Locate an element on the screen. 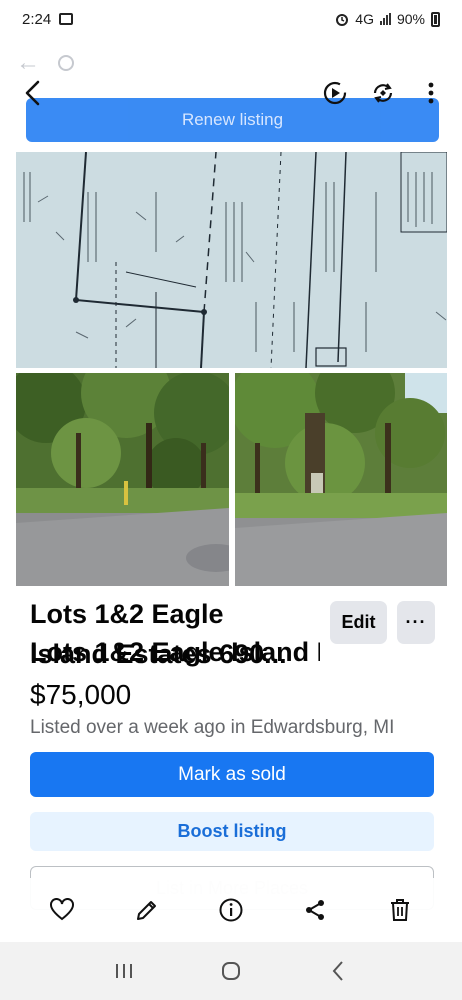 This screenshot has height=1000, width=462. system-nav-bar is located at coordinates (231, 971).